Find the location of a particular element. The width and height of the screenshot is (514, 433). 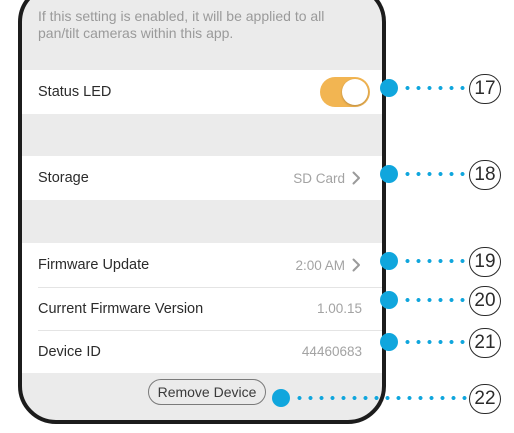

callout-17: 17 is located at coordinates (447, 89).